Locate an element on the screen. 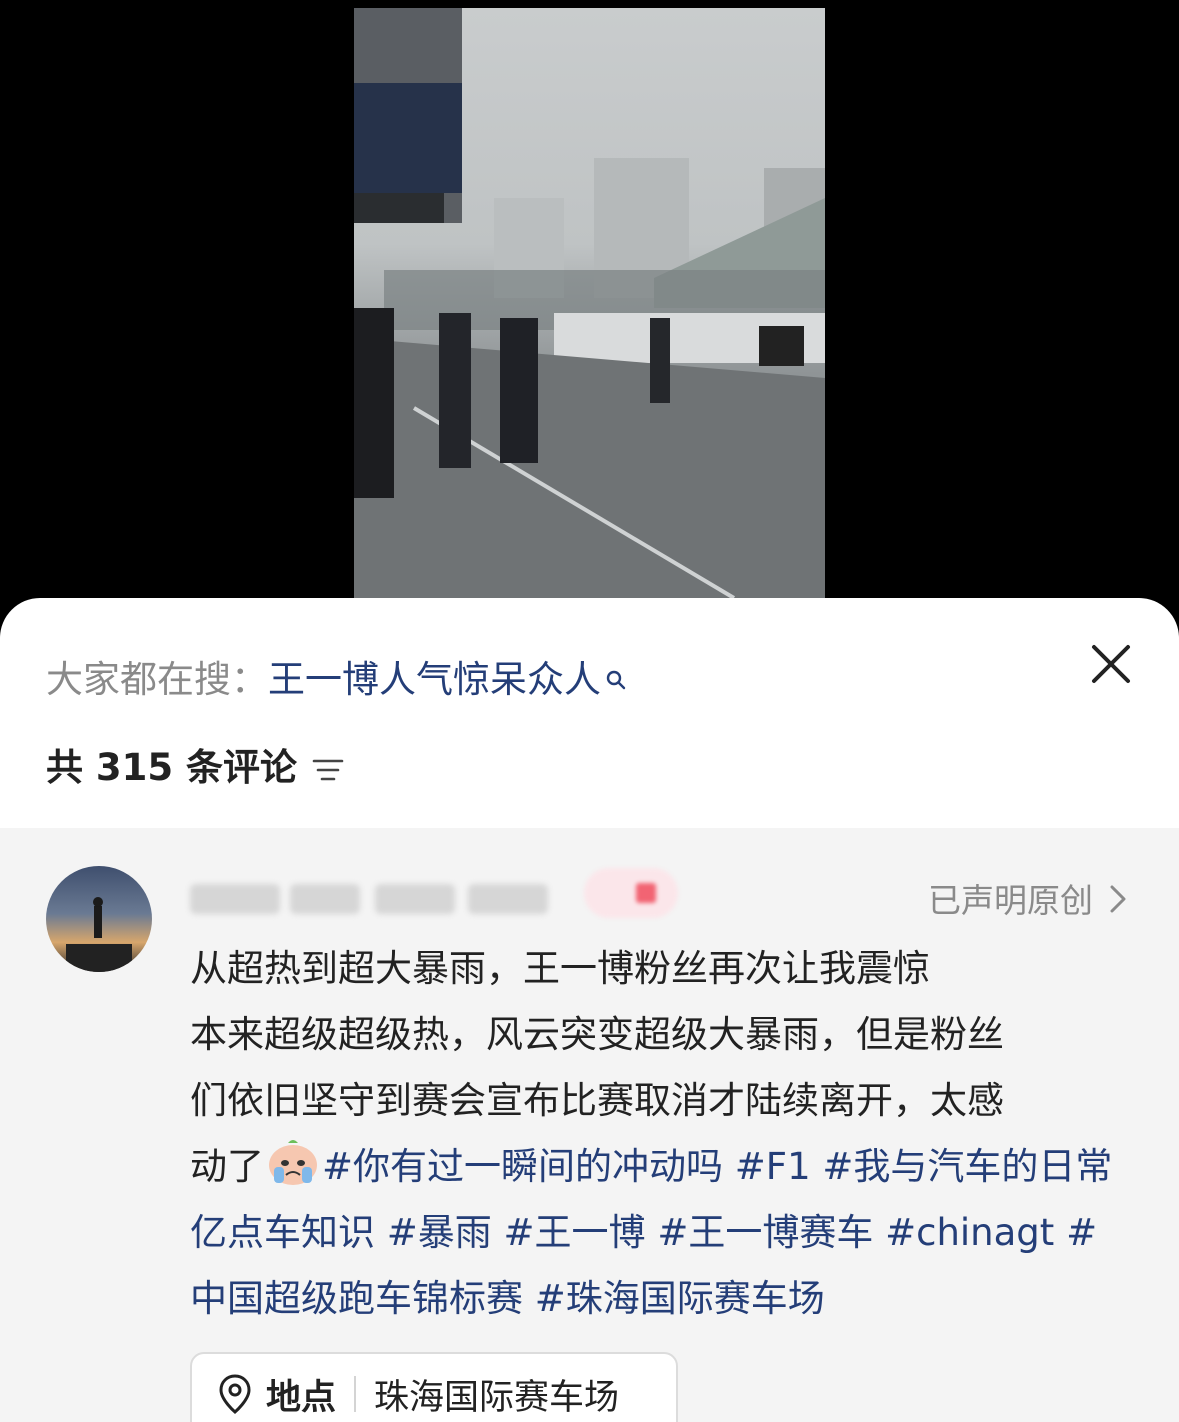 The width and height of the screenshot is (1179, 1422). location-label: 地点 is located at coordinates (301, 1397).